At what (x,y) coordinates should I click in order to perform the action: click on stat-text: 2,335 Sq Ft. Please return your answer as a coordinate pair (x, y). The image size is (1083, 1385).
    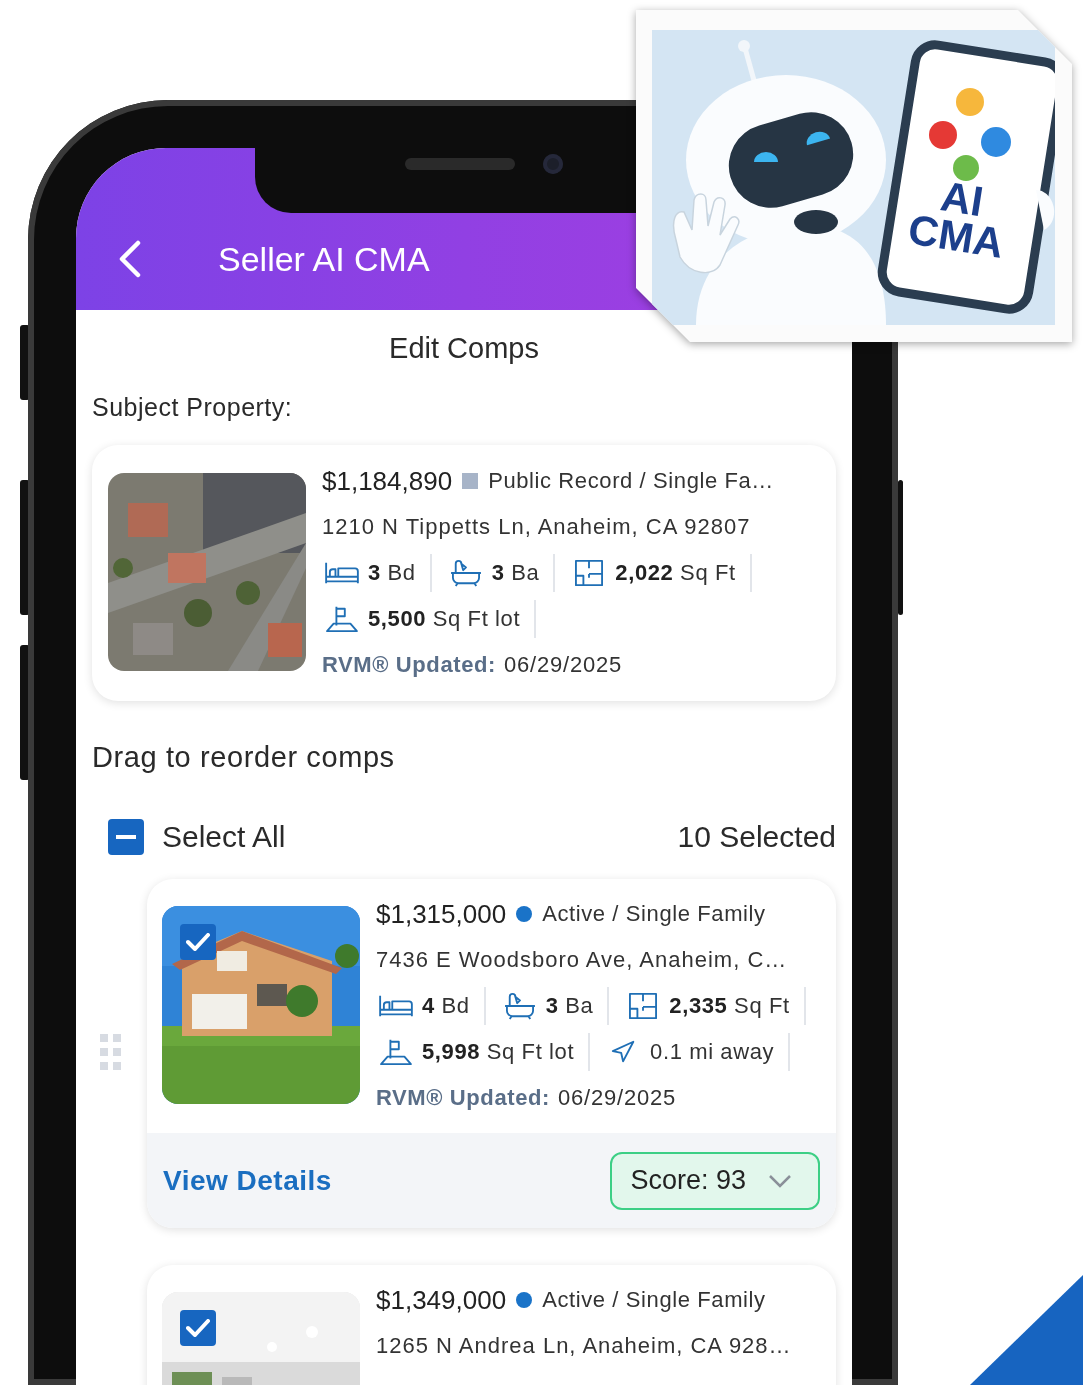
    Looking at the image, I should click on (729, 1006).